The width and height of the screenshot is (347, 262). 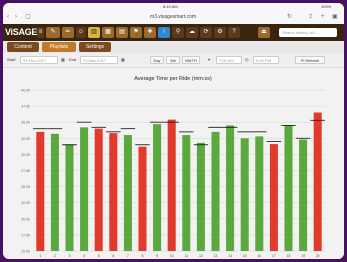 What do you see at coordinates (157, 60) in the screenshot?
I see `day-button: Day` at bounding box center [157, 60].